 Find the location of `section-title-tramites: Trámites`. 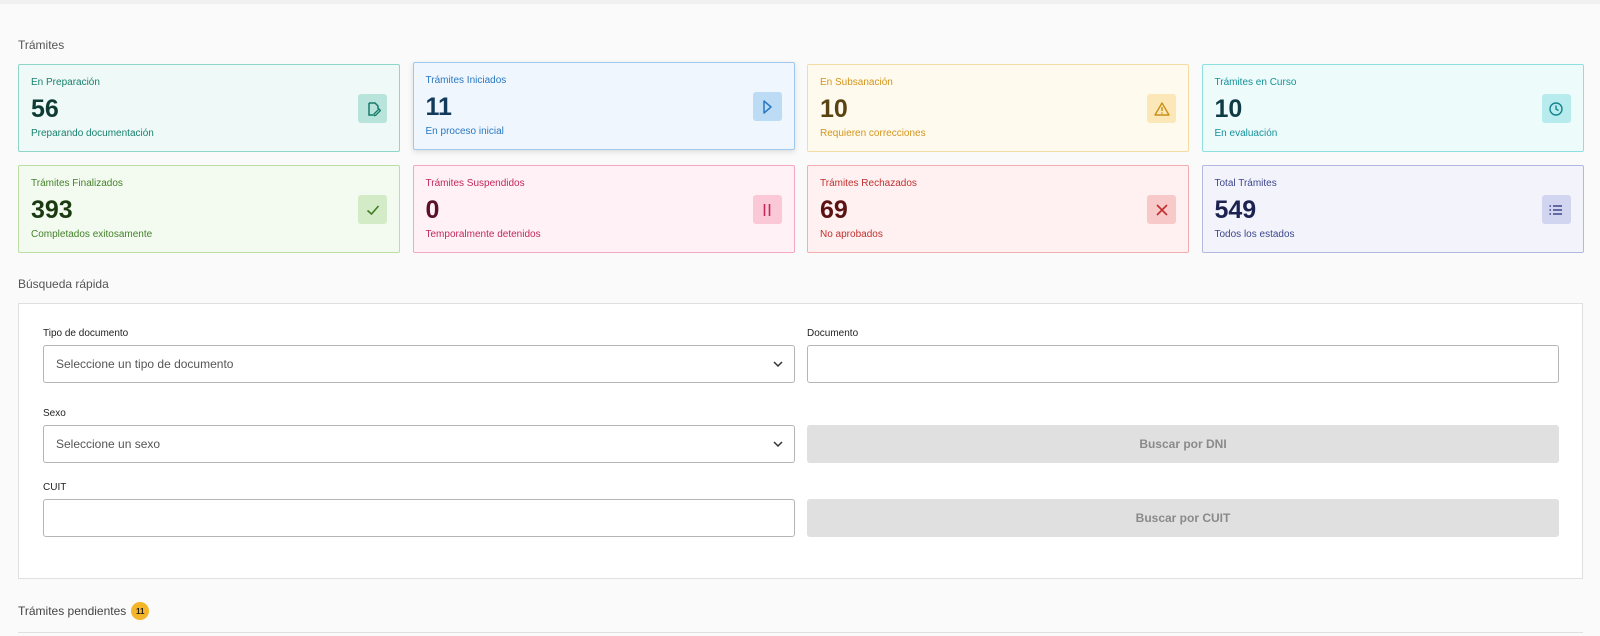

section-title-tramites: Trámites is located at coordinates (41, 45).